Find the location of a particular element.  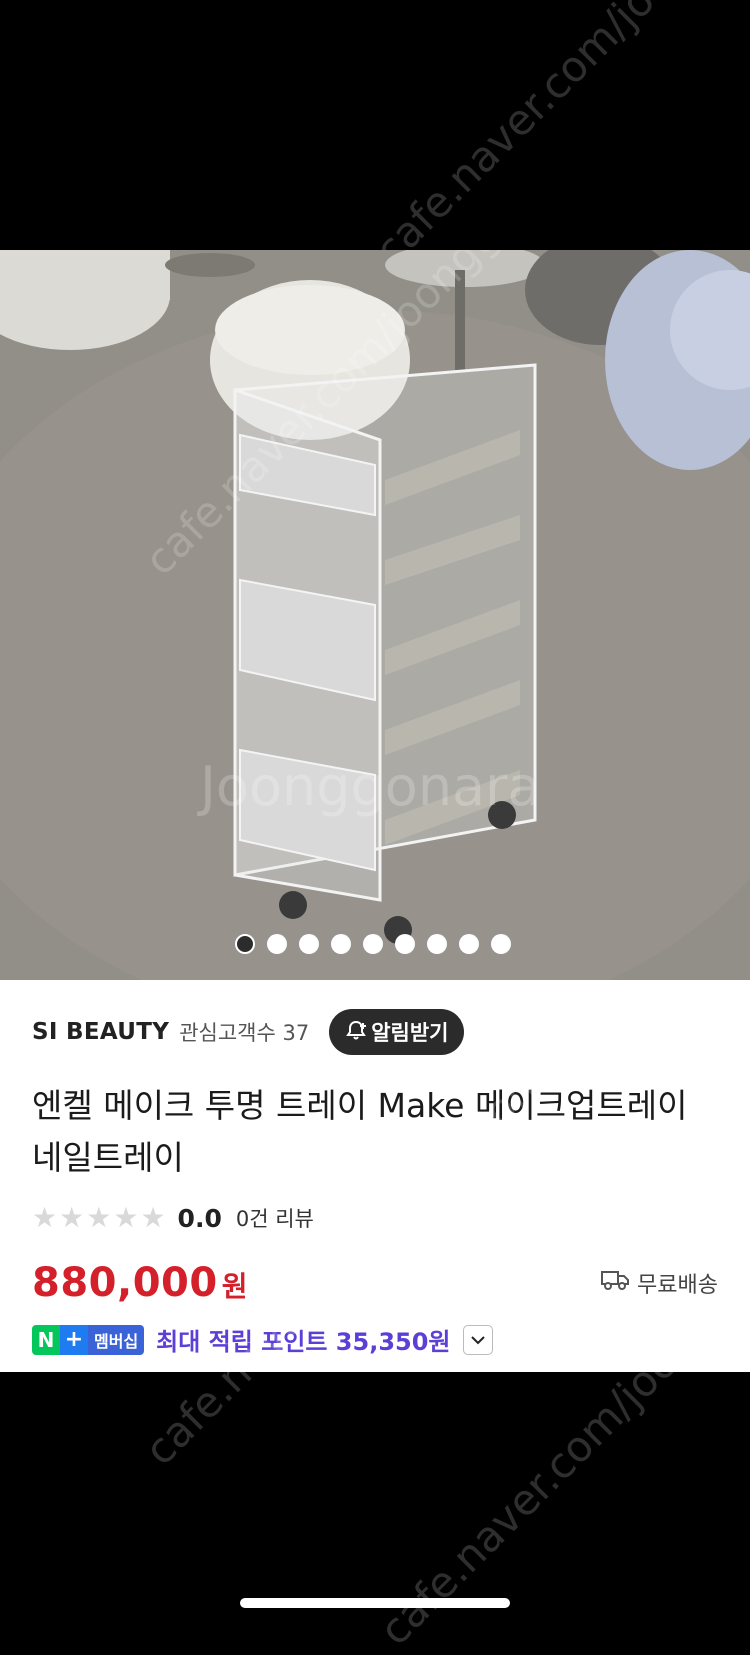

membership-label: 멤버십 is located at coordinates (116, 1339).